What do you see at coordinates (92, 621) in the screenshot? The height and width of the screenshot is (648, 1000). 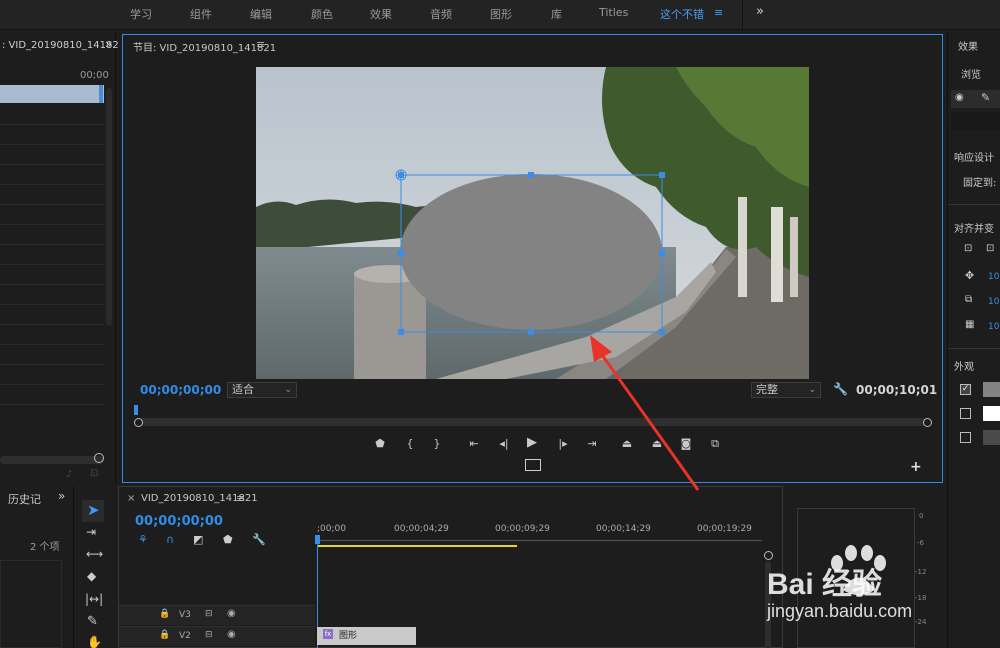 I see `pen-tool-icon: ✎` at bounding box center [92, 621].